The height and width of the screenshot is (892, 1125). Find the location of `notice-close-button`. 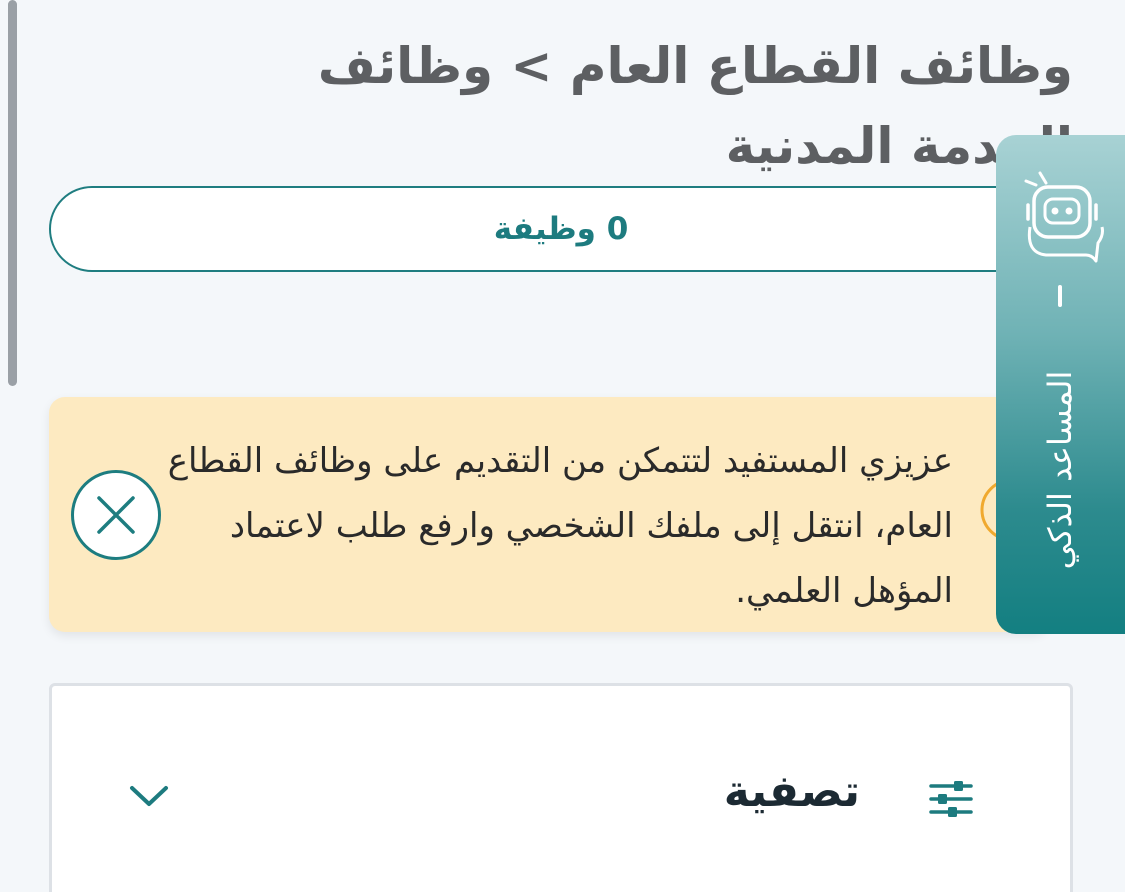

notice-close-button is located at coordinates (116, 515).